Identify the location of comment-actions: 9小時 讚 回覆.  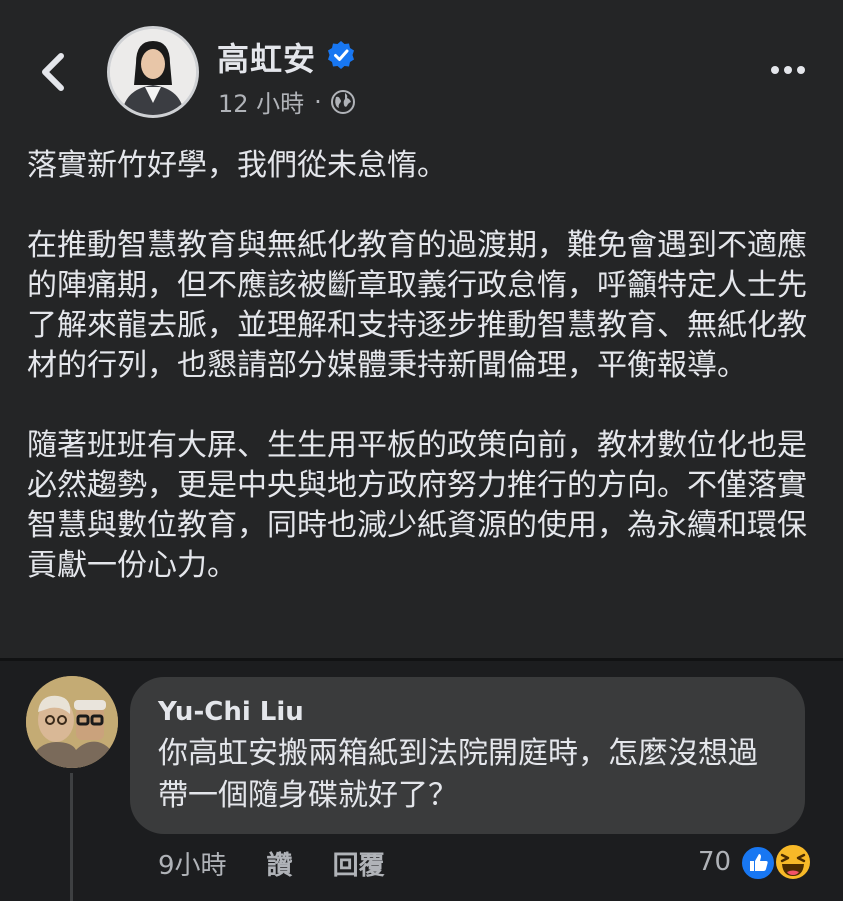
(271, 863).